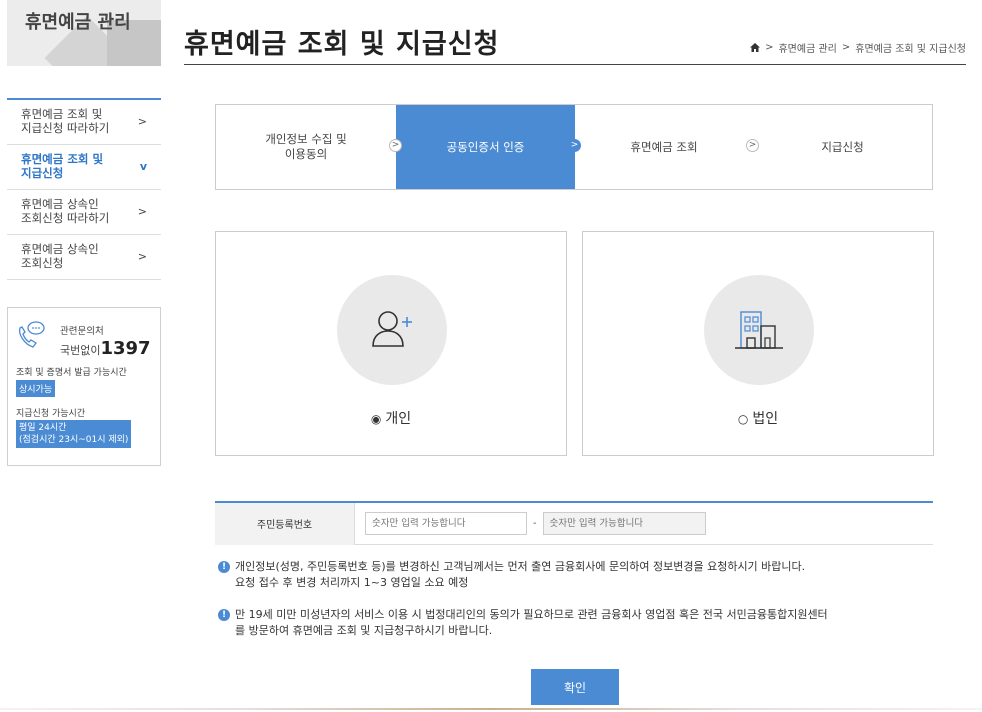  I want to click on resident-number-back-input, so click(624, 523).